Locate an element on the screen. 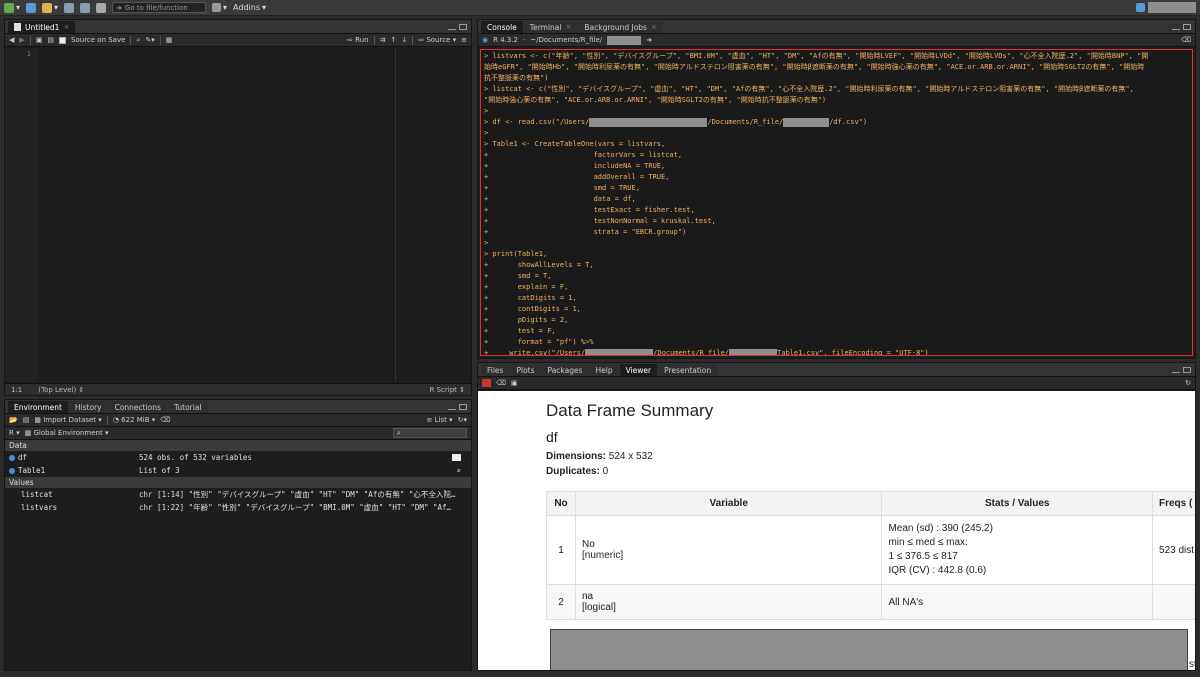 The height and width of the screenshot is (677, 1200). clear-console-icon: ⌫ is located at coordinates (1186, 40).